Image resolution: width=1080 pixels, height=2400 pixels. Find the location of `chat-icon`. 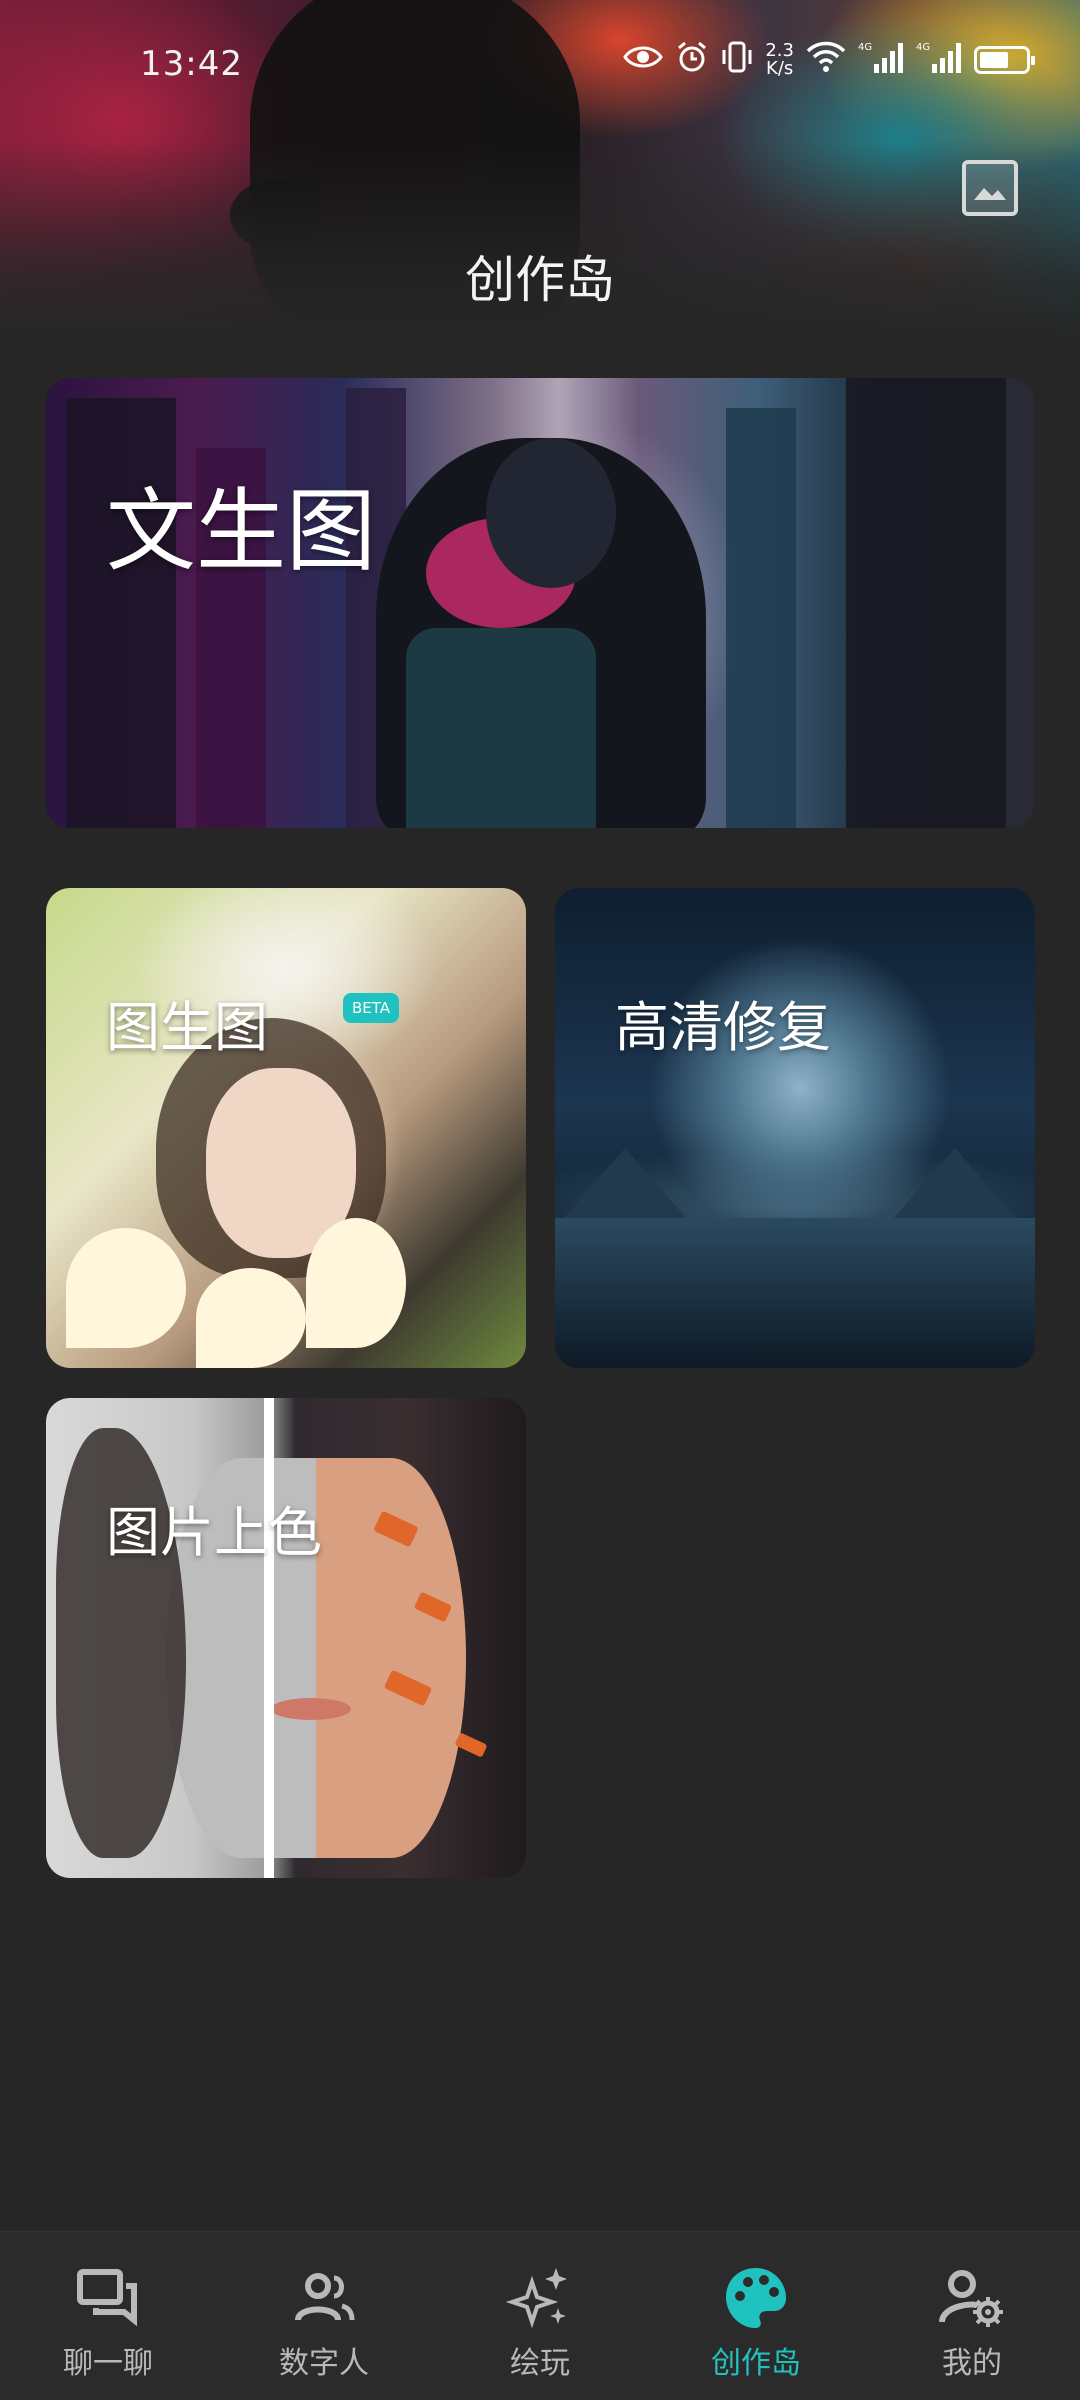

chat-icon is located at coordinates (107, 2298).